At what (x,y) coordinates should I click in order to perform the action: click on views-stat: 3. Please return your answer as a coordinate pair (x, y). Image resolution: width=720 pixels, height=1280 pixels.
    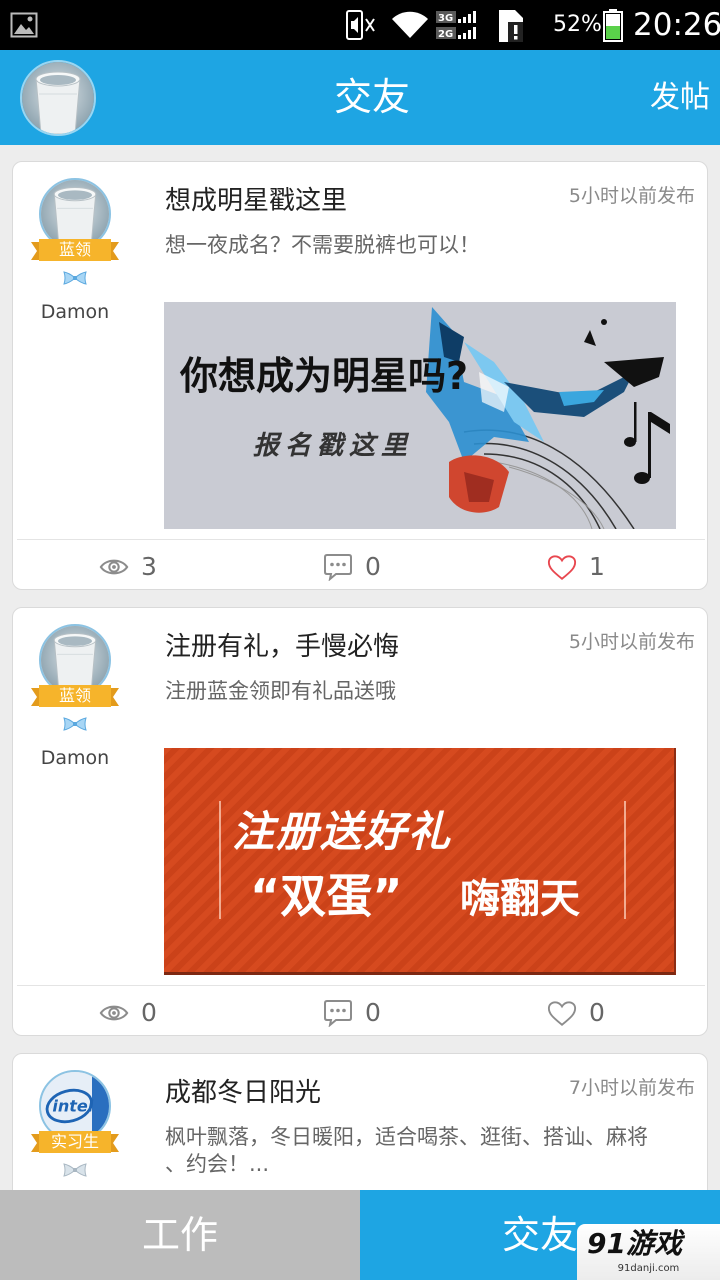
    Looking at the image, I should click on (128, 567).